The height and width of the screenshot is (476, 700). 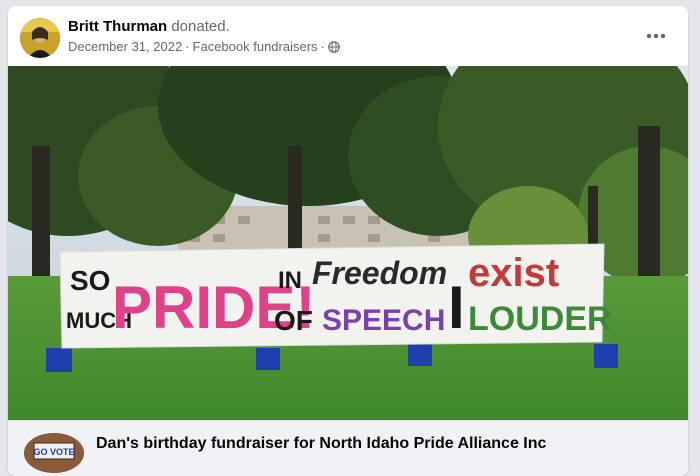 I want to click on thumb-text: GO VOTE, so click(x=53, y=452).